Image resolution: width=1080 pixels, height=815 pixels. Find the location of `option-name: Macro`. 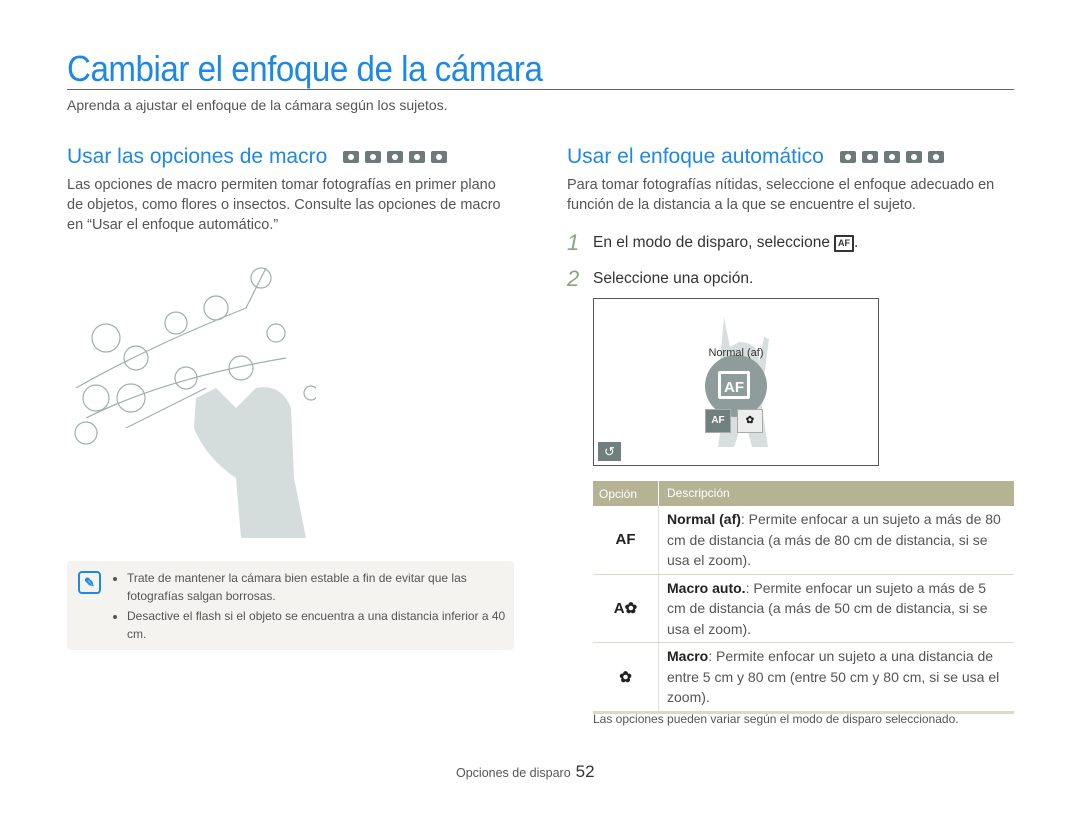

option-name: Macro is located at coordinates (688, 656).